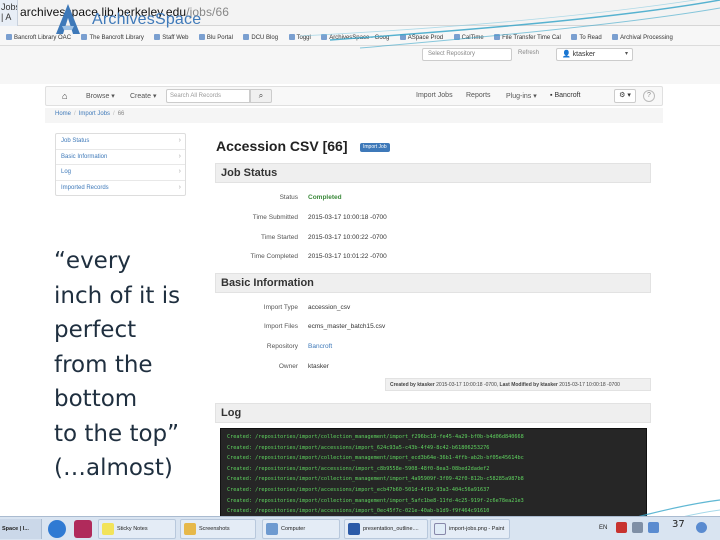  Describe the element at coordinates (92, 261) in the screenshot. I see `quote-line: “every` at that location.